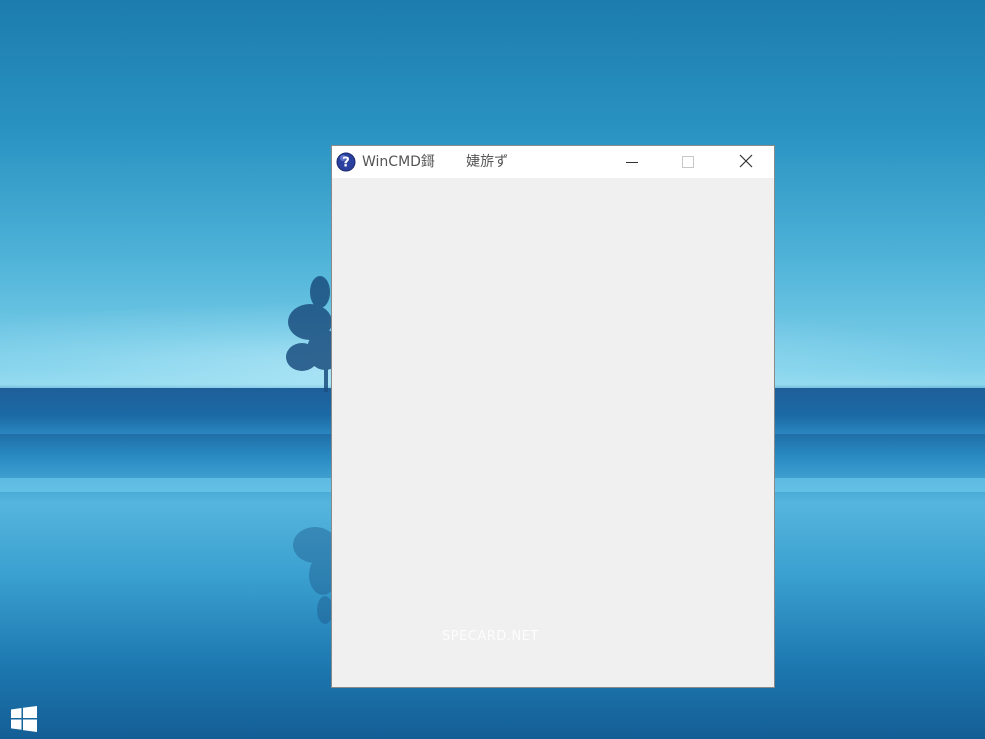 The height and width of the screenshot is (739, 985). I want to click on windows-logo-icon, so click(24, 721).